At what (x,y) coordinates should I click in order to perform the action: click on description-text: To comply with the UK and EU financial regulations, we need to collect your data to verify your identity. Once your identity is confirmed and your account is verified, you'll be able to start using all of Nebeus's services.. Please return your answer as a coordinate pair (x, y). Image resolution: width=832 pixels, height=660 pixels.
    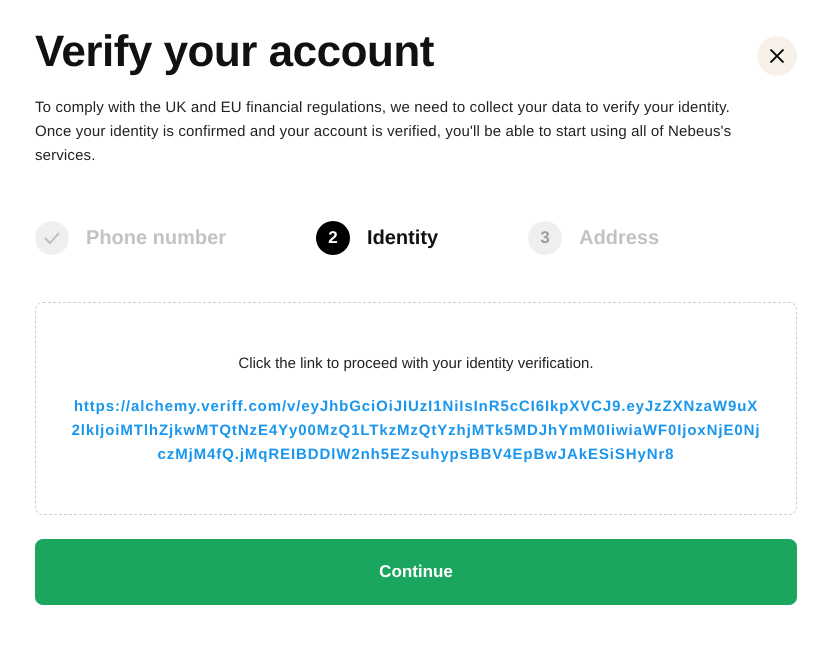
    Looking at the image, I should click on (383, 132).